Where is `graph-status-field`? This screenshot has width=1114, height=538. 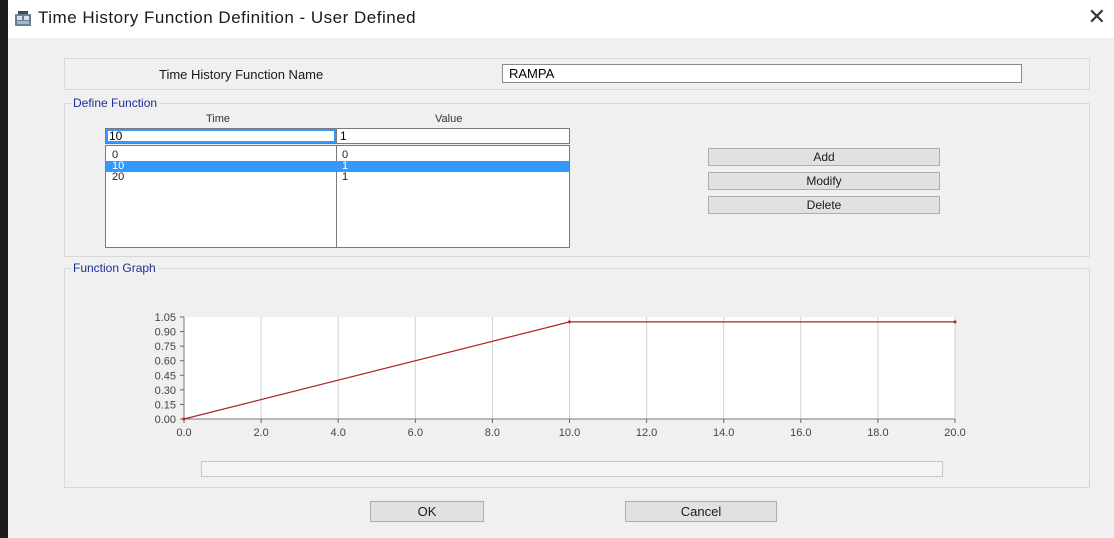
graph-status-field is located at coordinates (572, 469).